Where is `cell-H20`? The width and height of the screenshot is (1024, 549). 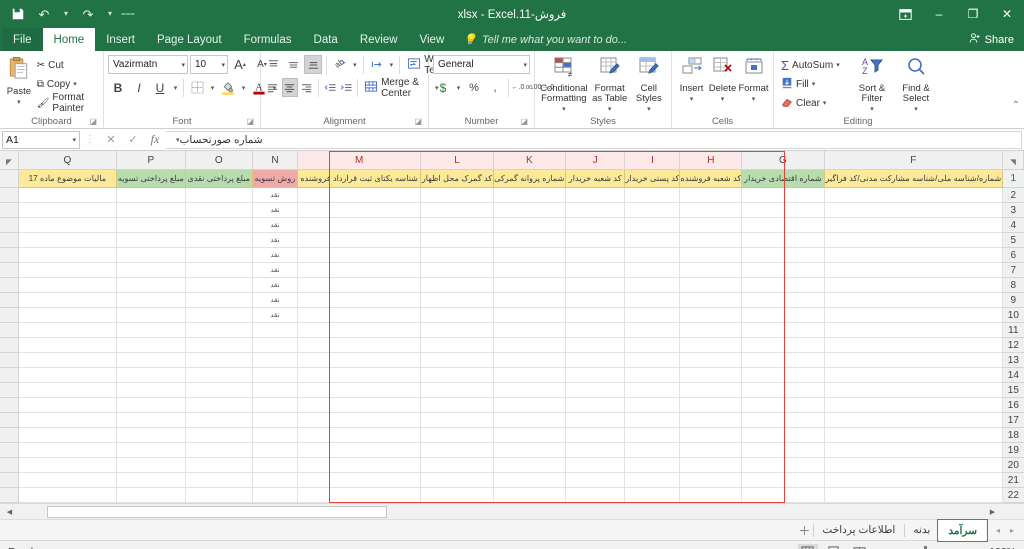
cell-H20 is located at coordinates (711, 465).